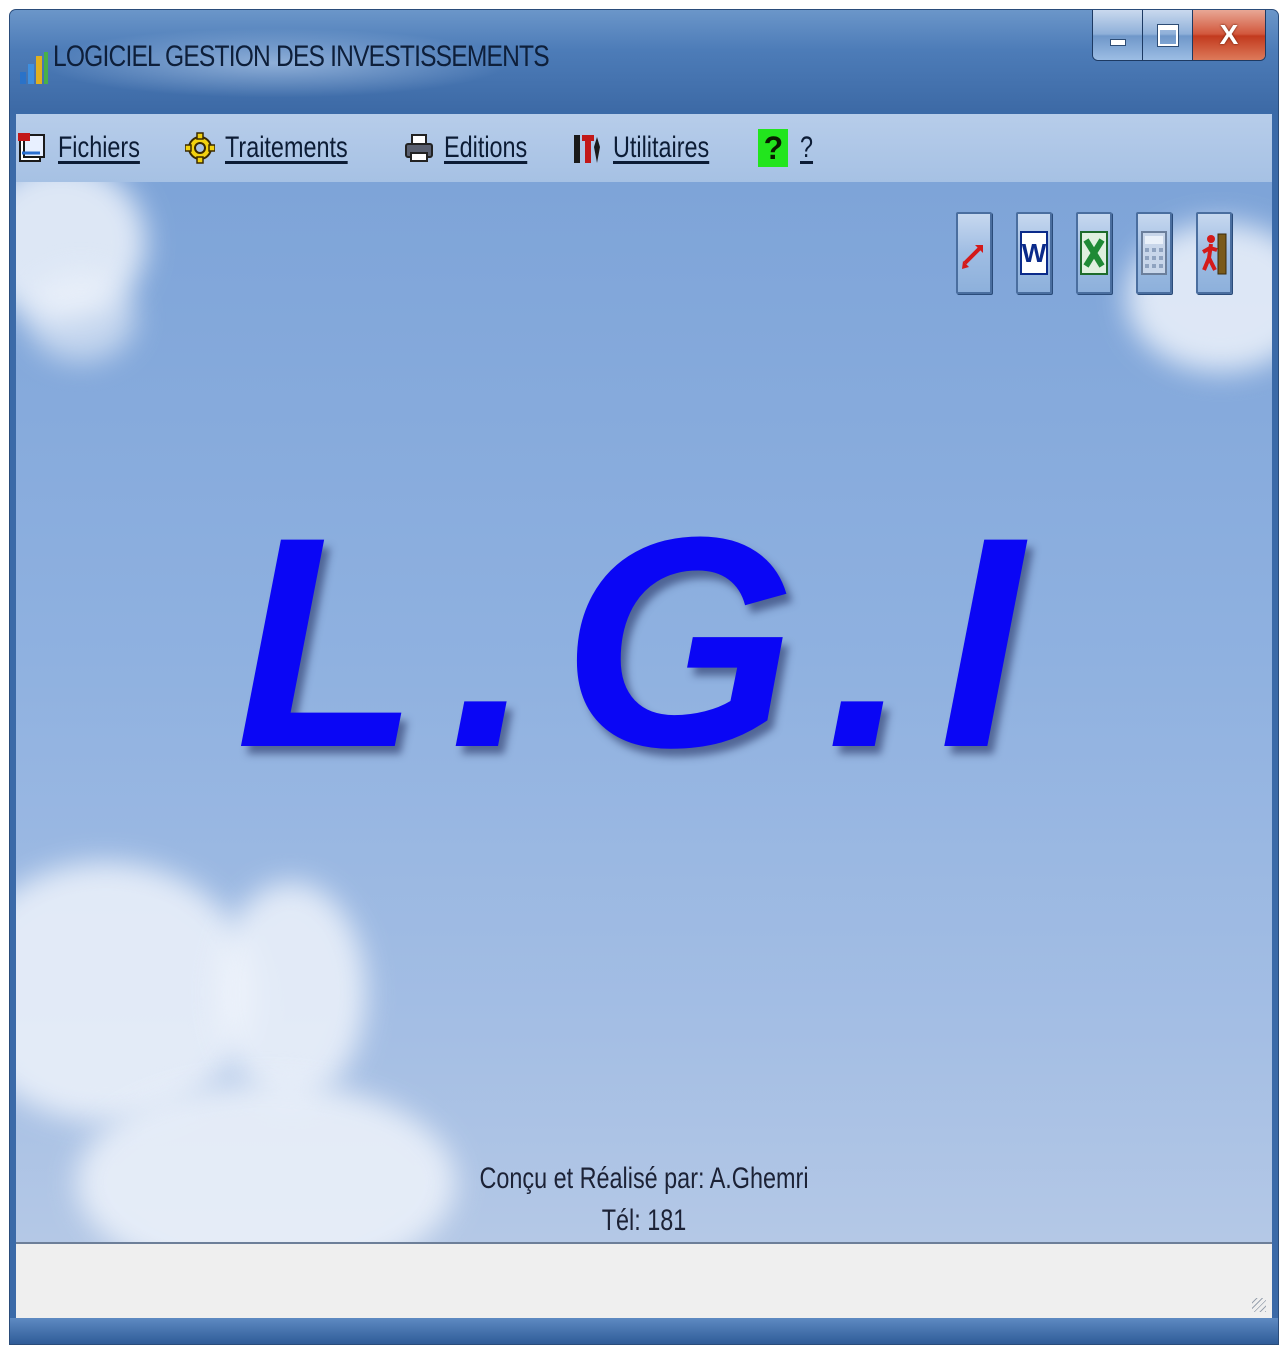  I want to click on maximize-icon, so click(1167, 35).